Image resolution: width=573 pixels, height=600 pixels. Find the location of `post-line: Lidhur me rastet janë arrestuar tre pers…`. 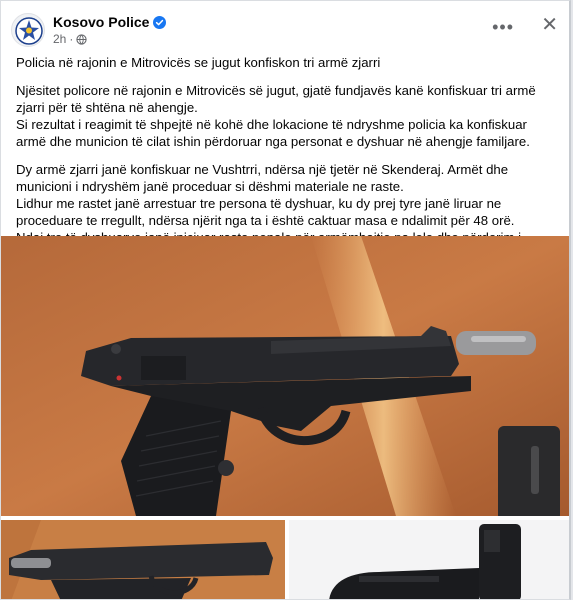

post-line: Lidhur me rastet janë arrestuar tre pers… is located at coordinates (265, 212).